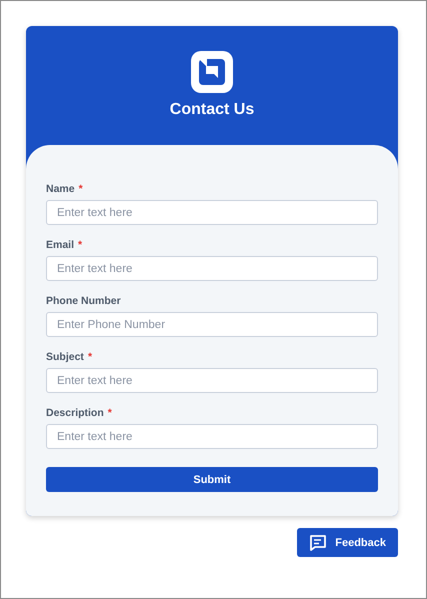 This screenshot has height=599, width=427. Describe the element at coordinates (212, 110) in the screenshot. I see `page-title: Contact Us` at that location.